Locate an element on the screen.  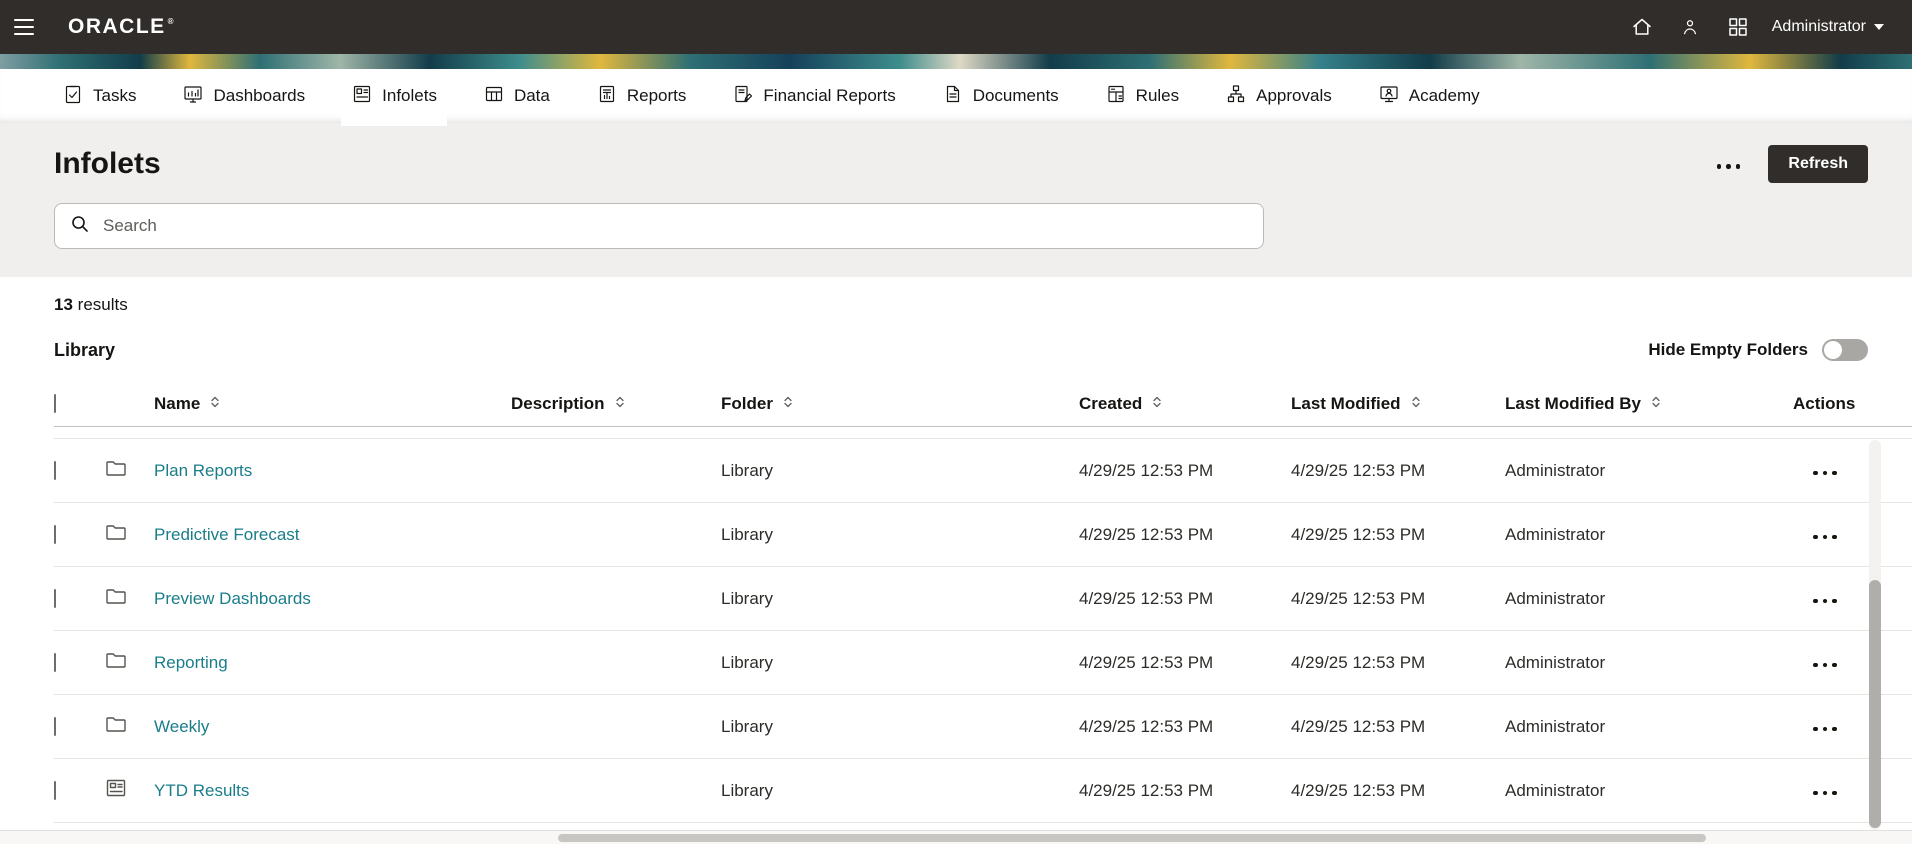
search-icon is located at coordinates (80, 226).